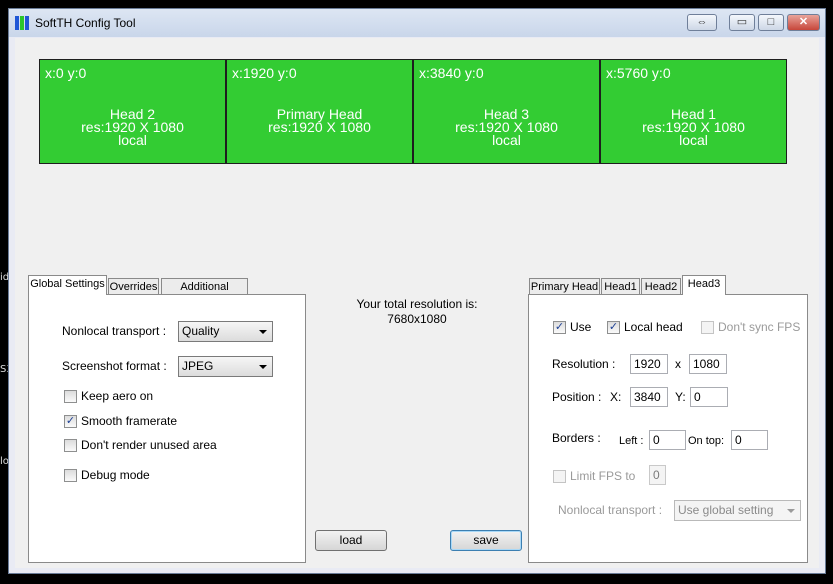 This screenshot has height=584, width=833. I want to click on save-button: save, so click(486, 540).